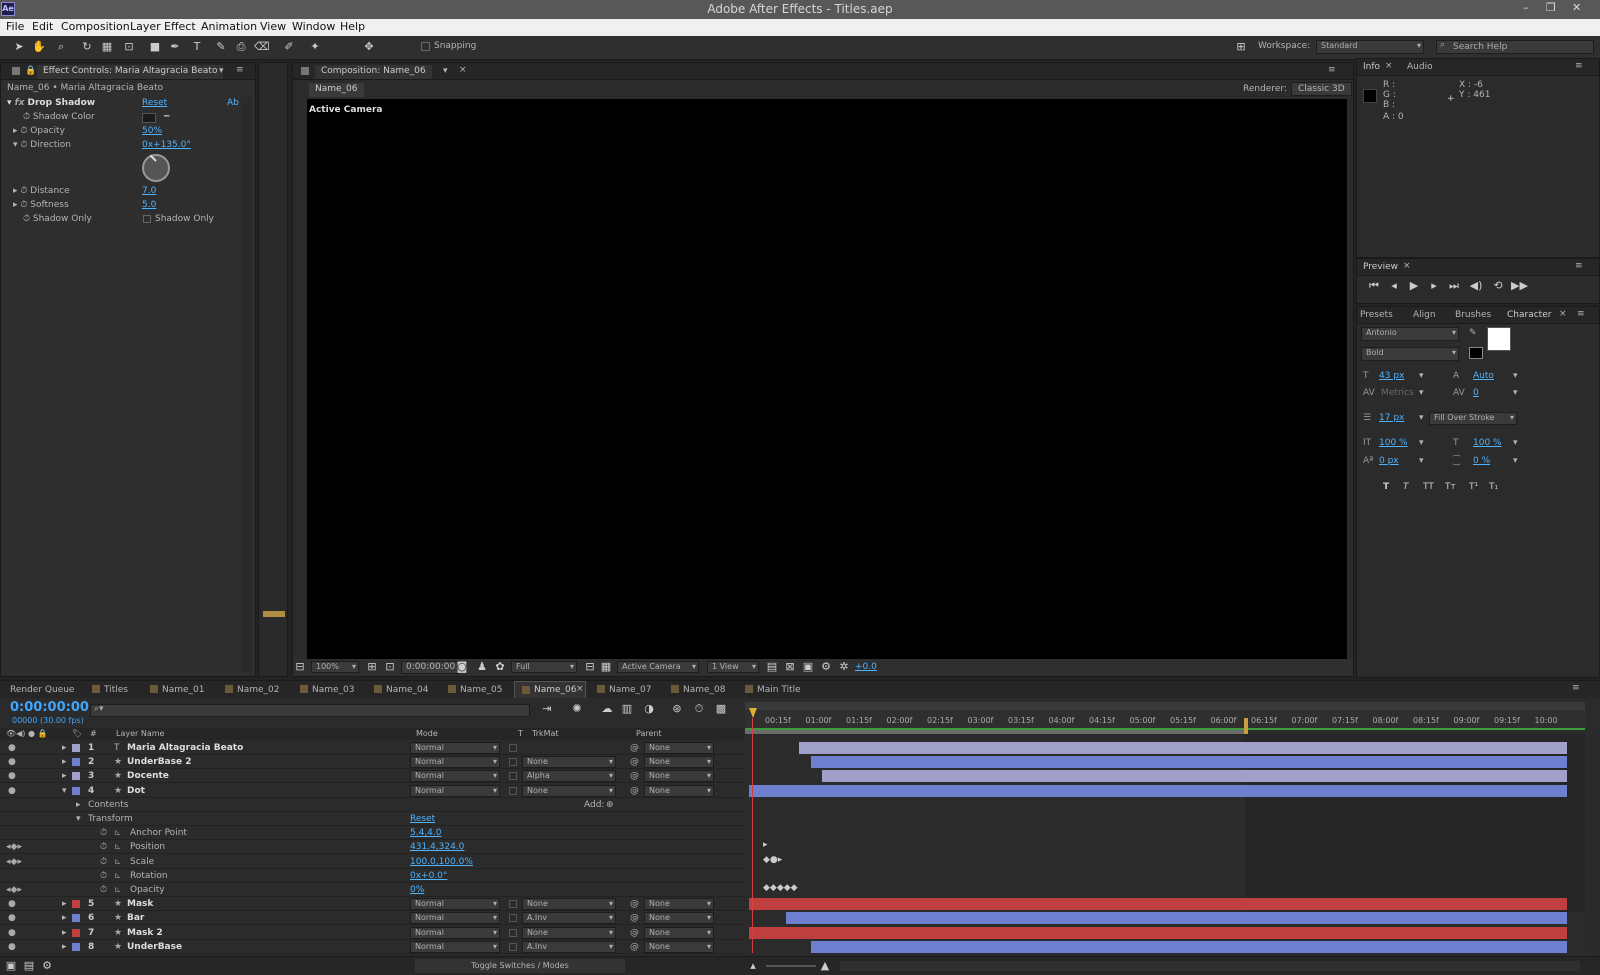 This screenshot has height=975, width=1600. What do you see at coordinates (630, 690) in the screenshot?
I see `tab-name07: Name_07` at bounding box center [630, 690].